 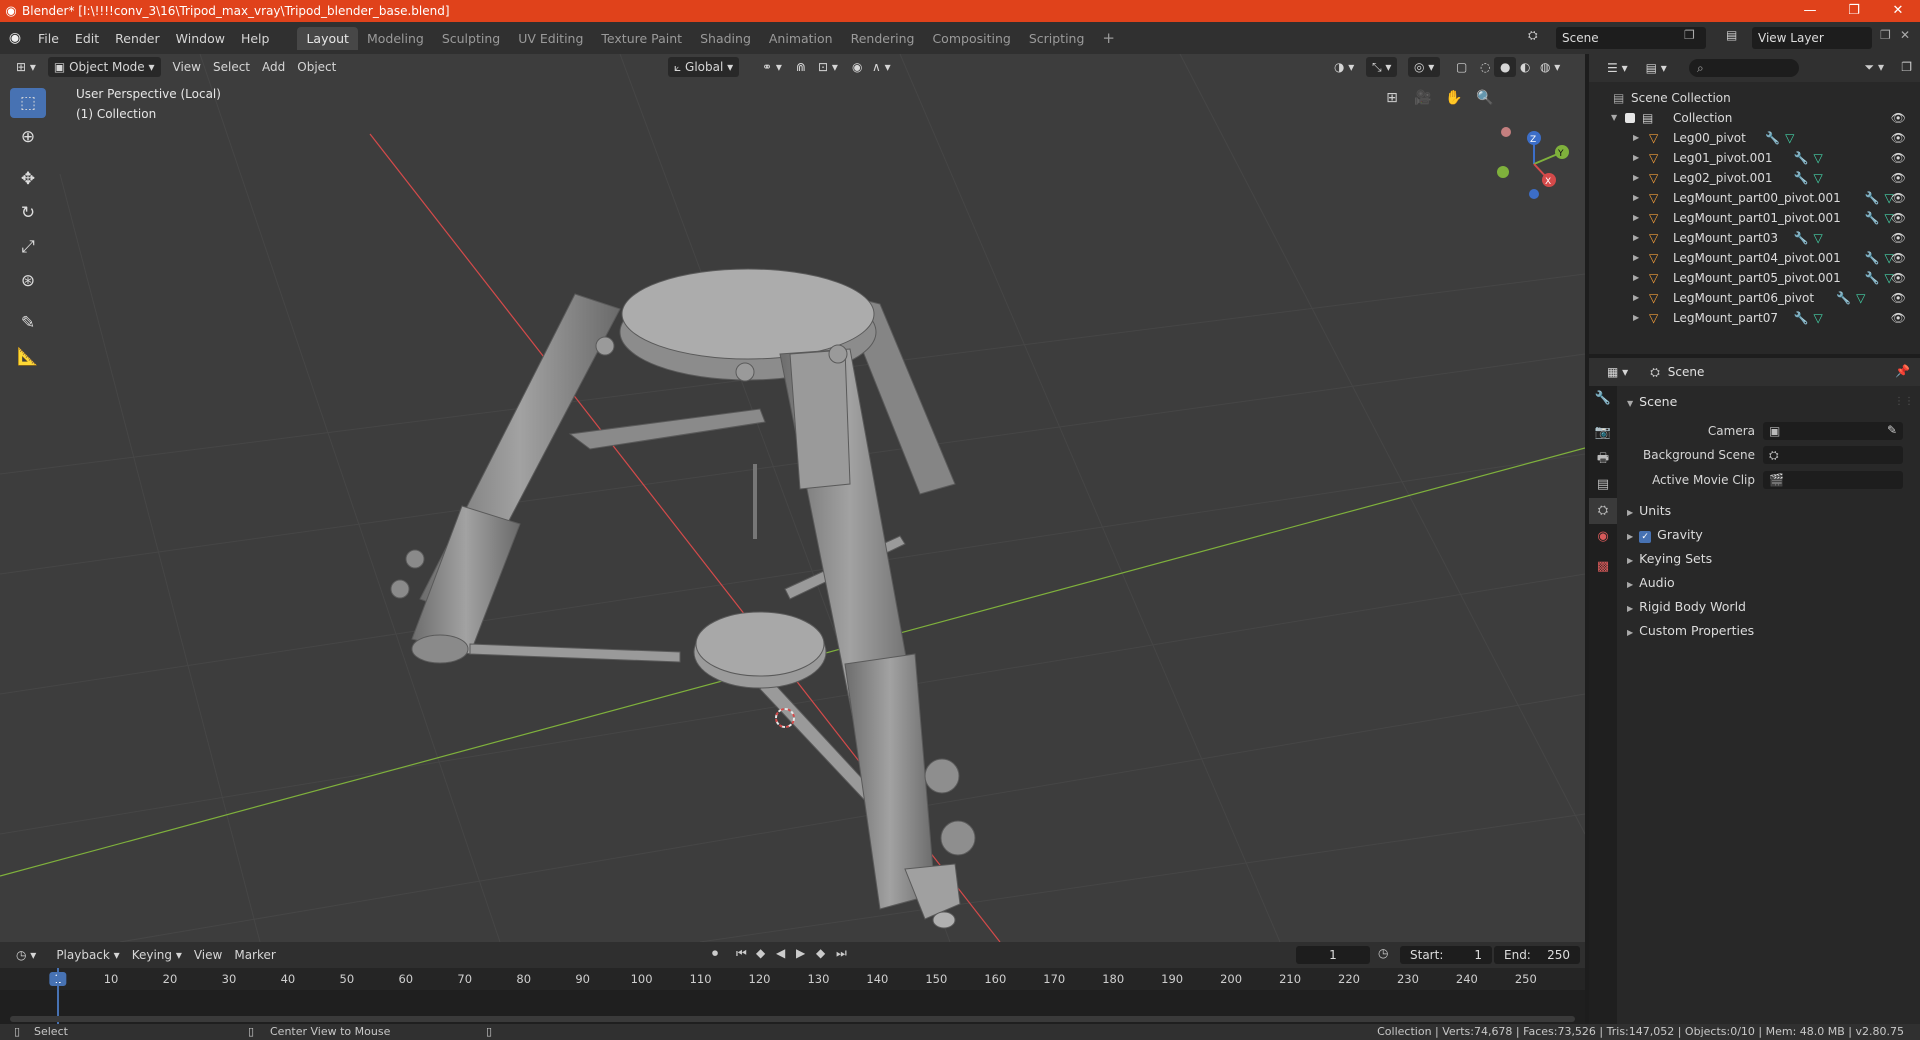 I want to click on end-frame-field: End: 250, so click(x=1537, y=955).